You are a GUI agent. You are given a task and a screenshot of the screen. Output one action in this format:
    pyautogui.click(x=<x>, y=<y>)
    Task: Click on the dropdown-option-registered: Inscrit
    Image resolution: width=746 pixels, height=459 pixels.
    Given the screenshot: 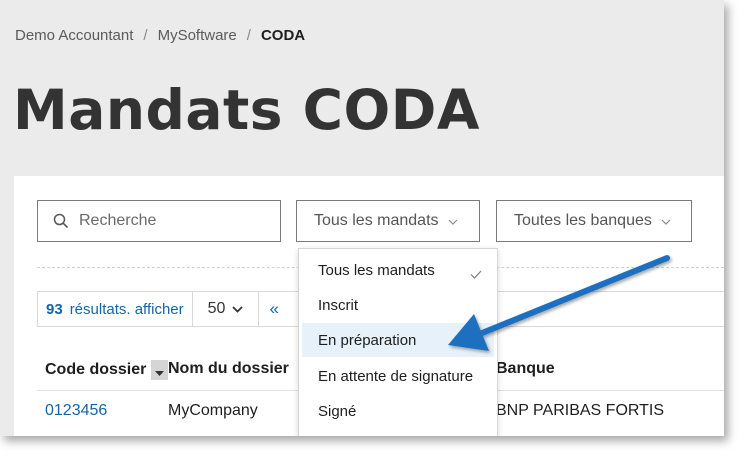 What is the action you would take?
    pyautogui.click(x=398, y=305)
    